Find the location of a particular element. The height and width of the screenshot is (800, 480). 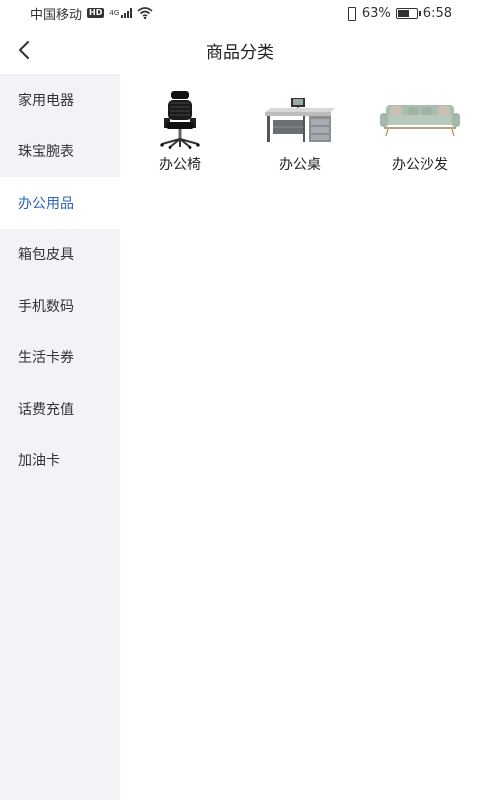

sidebar-item-jewelry-watches: 珠宝腕表 is located at coordinates (60, 152).